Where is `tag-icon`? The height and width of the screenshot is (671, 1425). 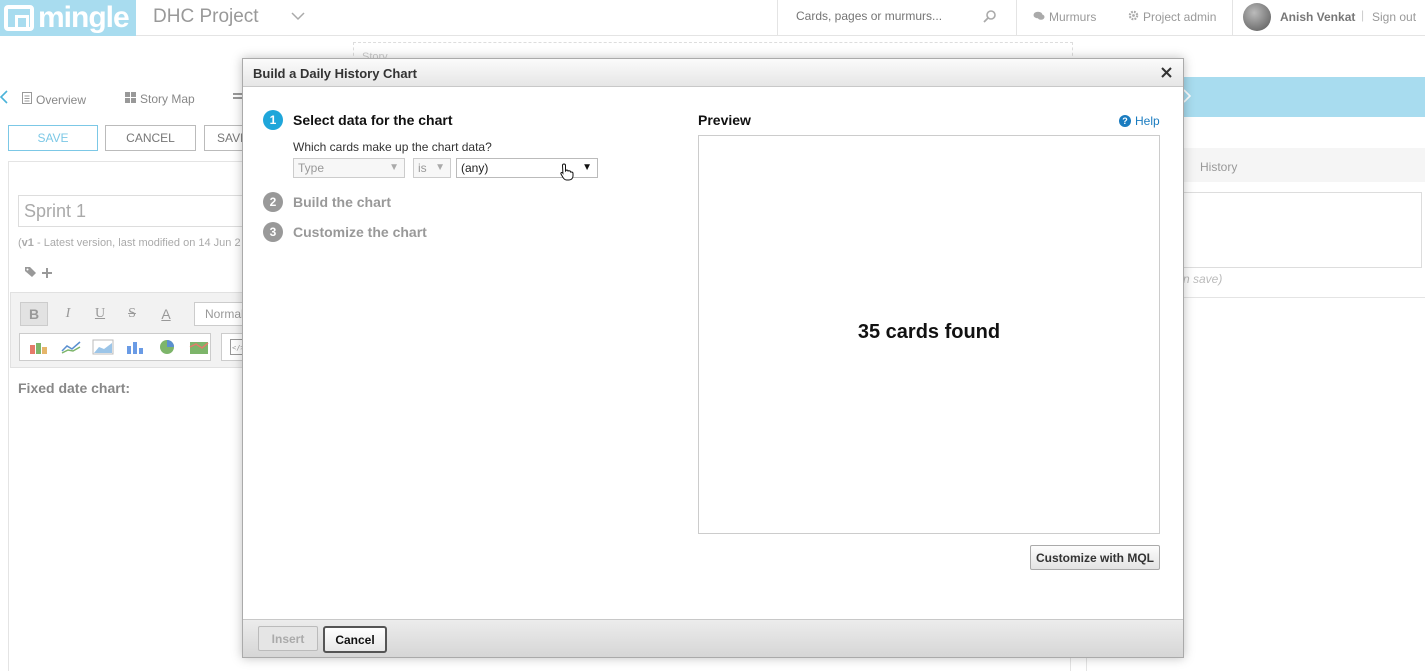
tag-icon is located at coordinates (31, 273).